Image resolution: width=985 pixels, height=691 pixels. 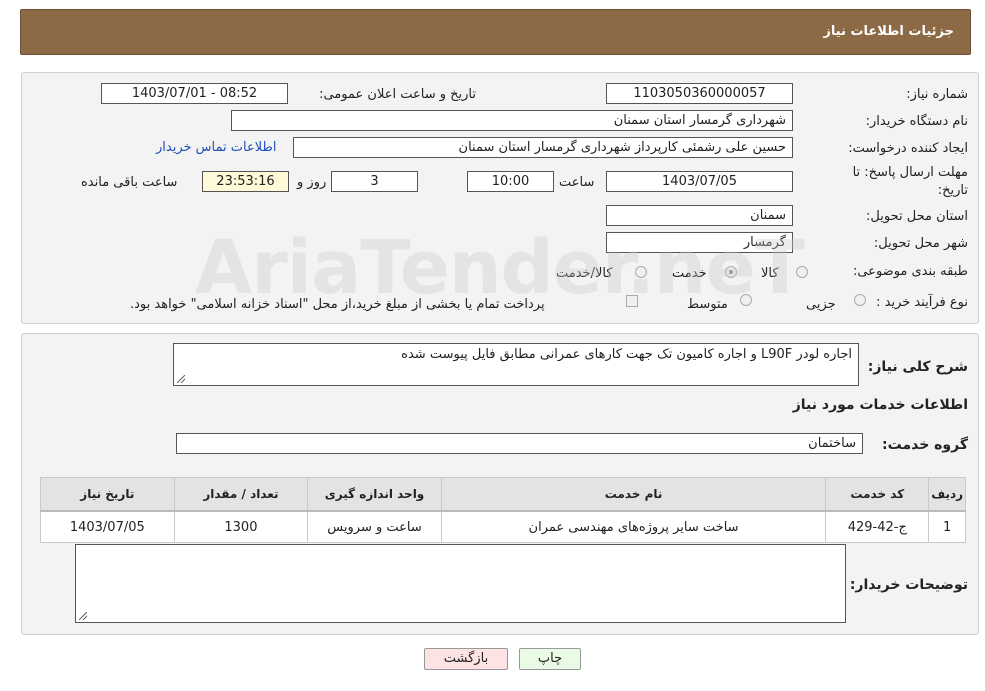 What do you see at coordinates (947, 526) in the screenshot?
I see `cell-row-num: 1` at bounding box center [947, 526].